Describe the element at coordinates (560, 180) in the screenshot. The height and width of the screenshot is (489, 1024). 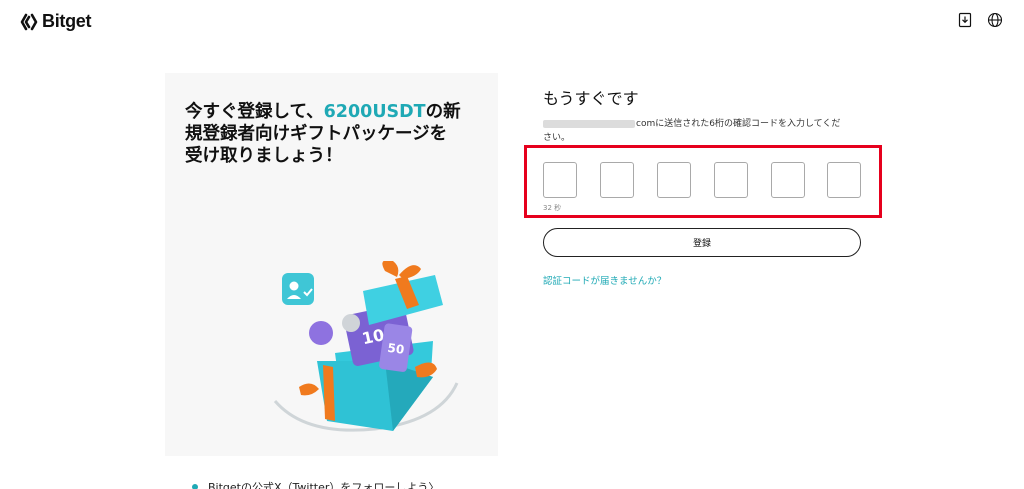
I see `code-digit-1-input` at that location.